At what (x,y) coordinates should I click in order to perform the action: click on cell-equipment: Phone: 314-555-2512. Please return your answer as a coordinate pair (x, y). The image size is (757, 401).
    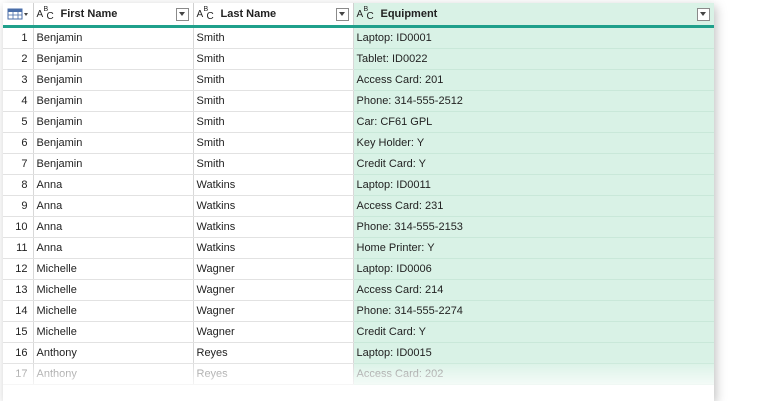
    Looking at the image, I should click on (533, 101).